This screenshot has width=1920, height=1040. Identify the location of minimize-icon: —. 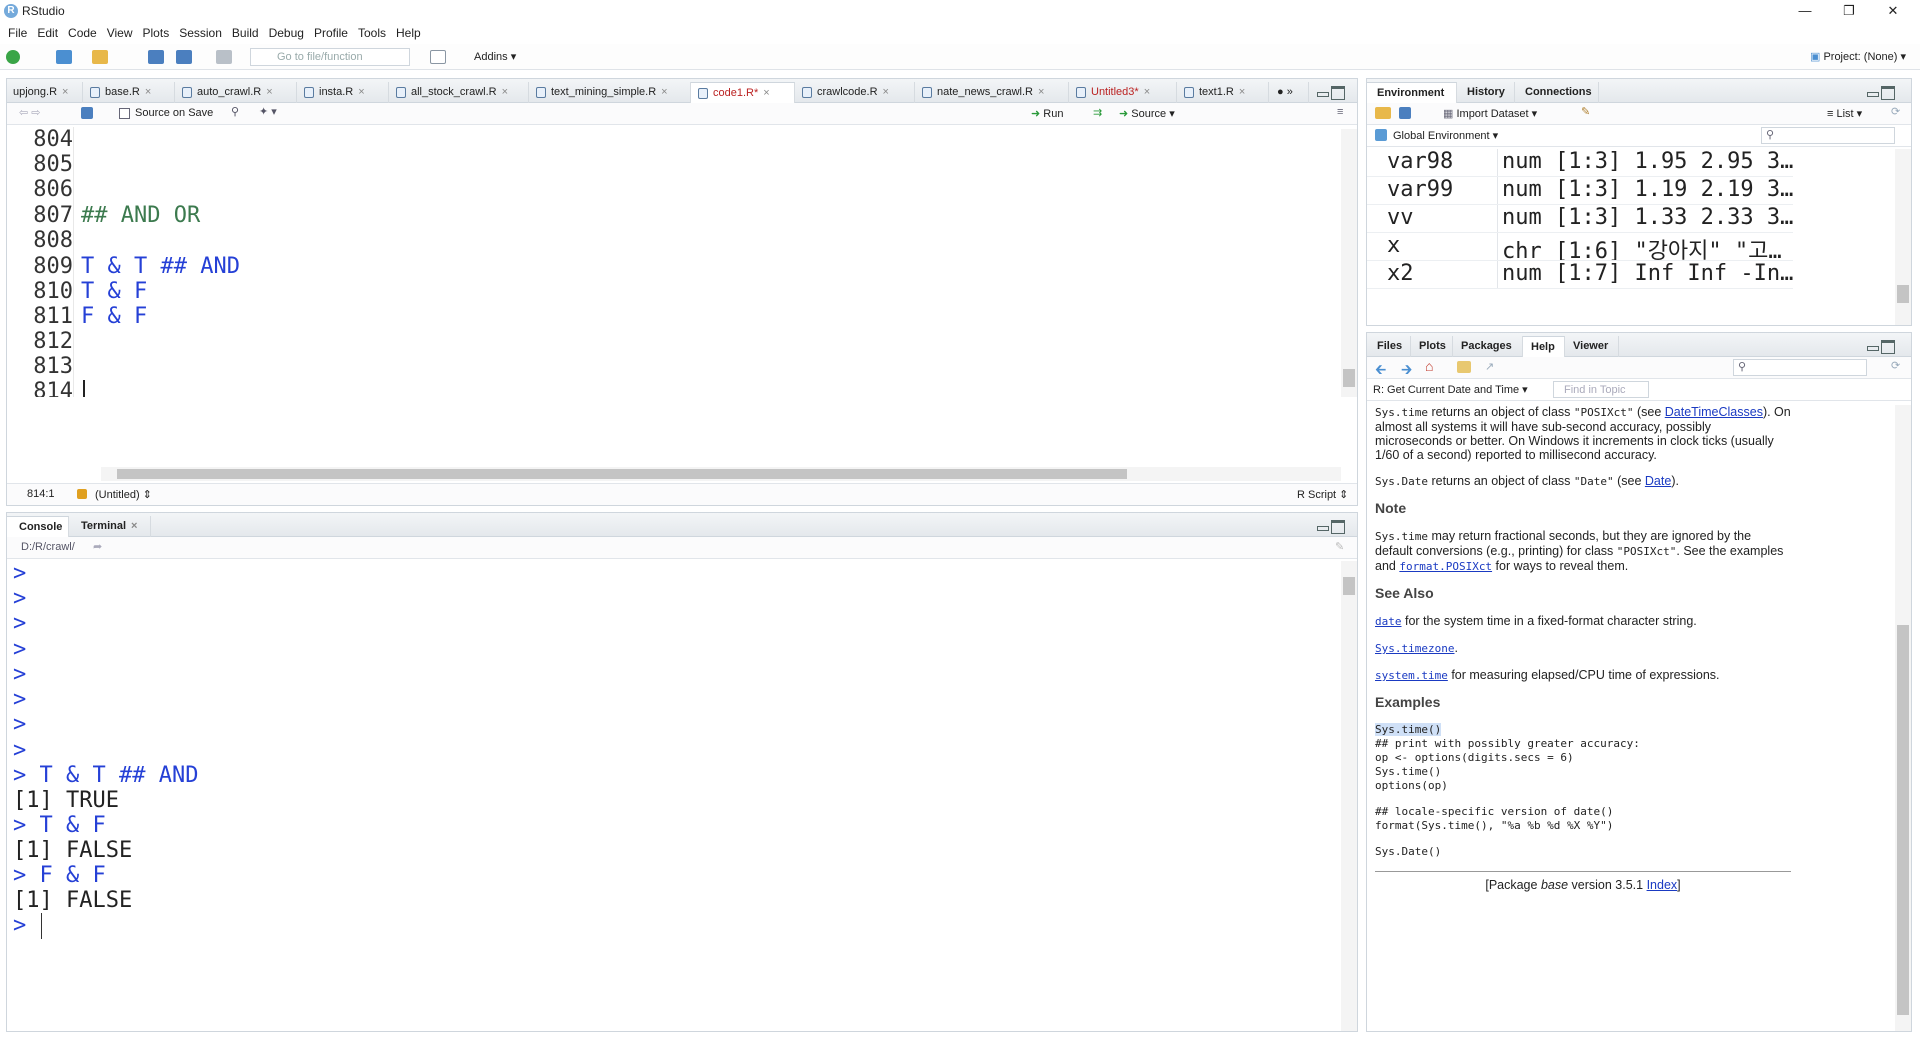
(1805, 11).